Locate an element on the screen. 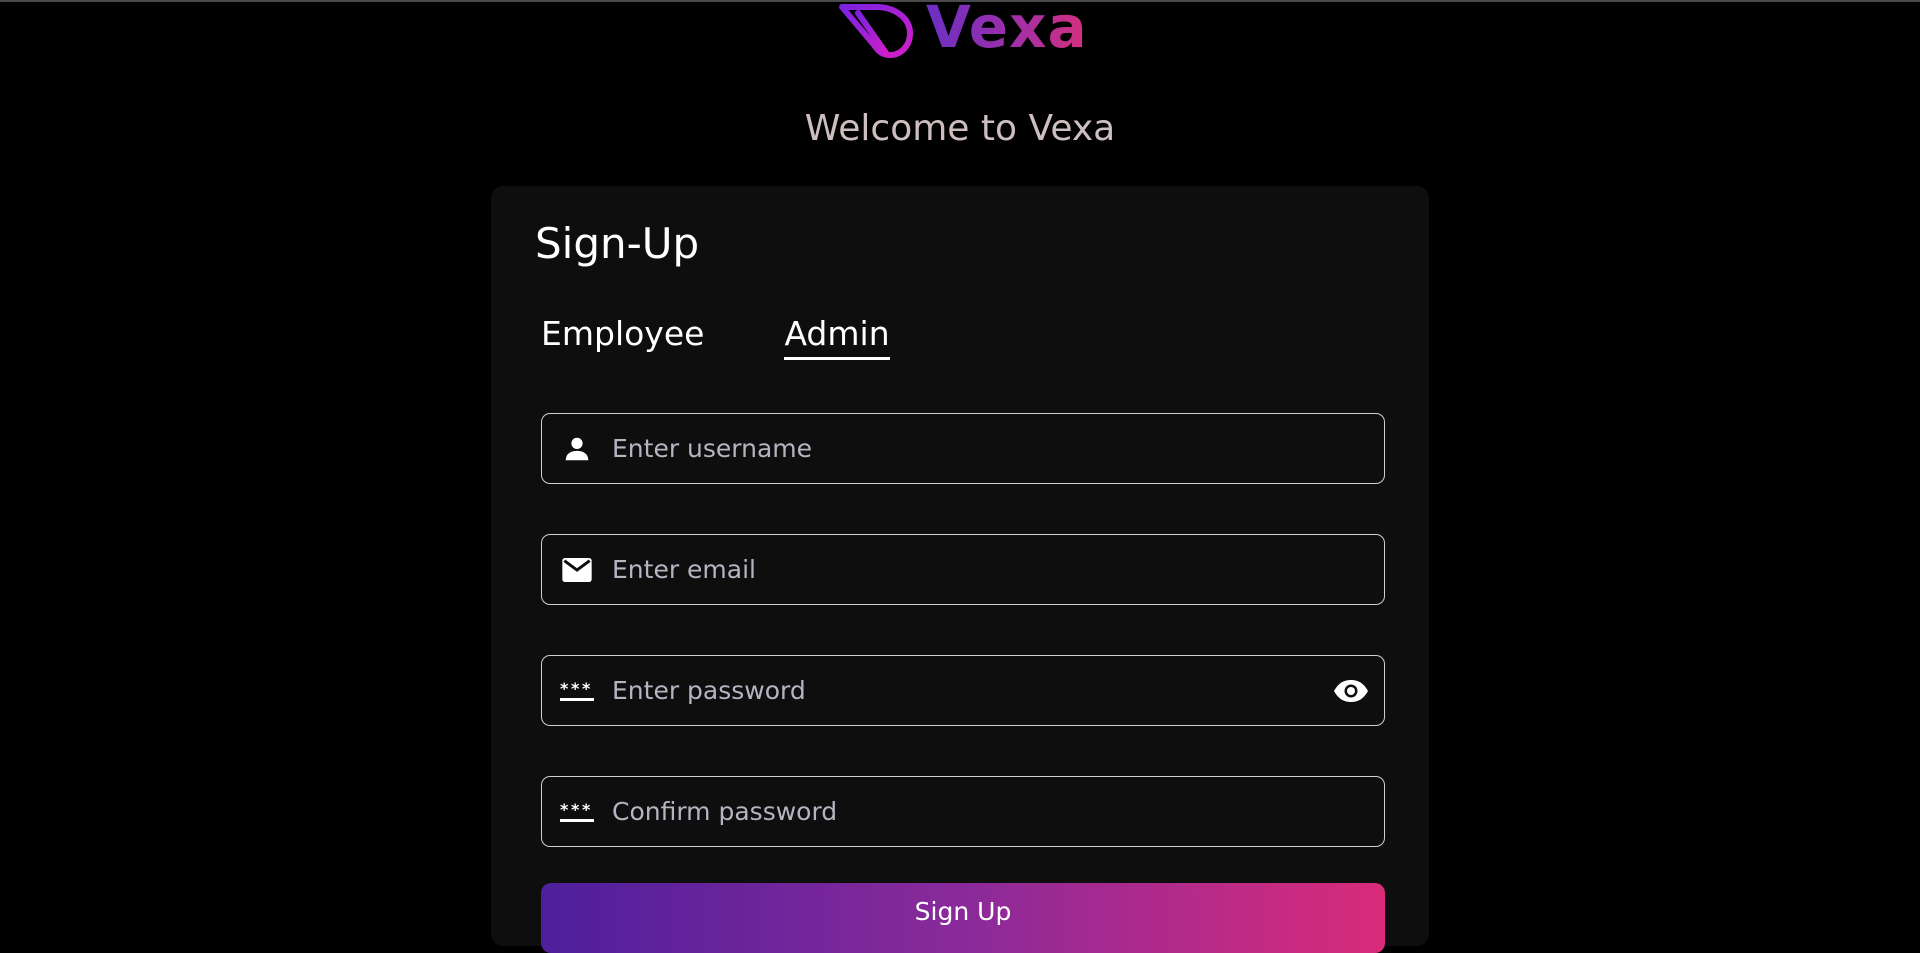 The height and width of the screenshot is (953, 1920). confirm-password-field: * * * is located at coordinates (963, 811).